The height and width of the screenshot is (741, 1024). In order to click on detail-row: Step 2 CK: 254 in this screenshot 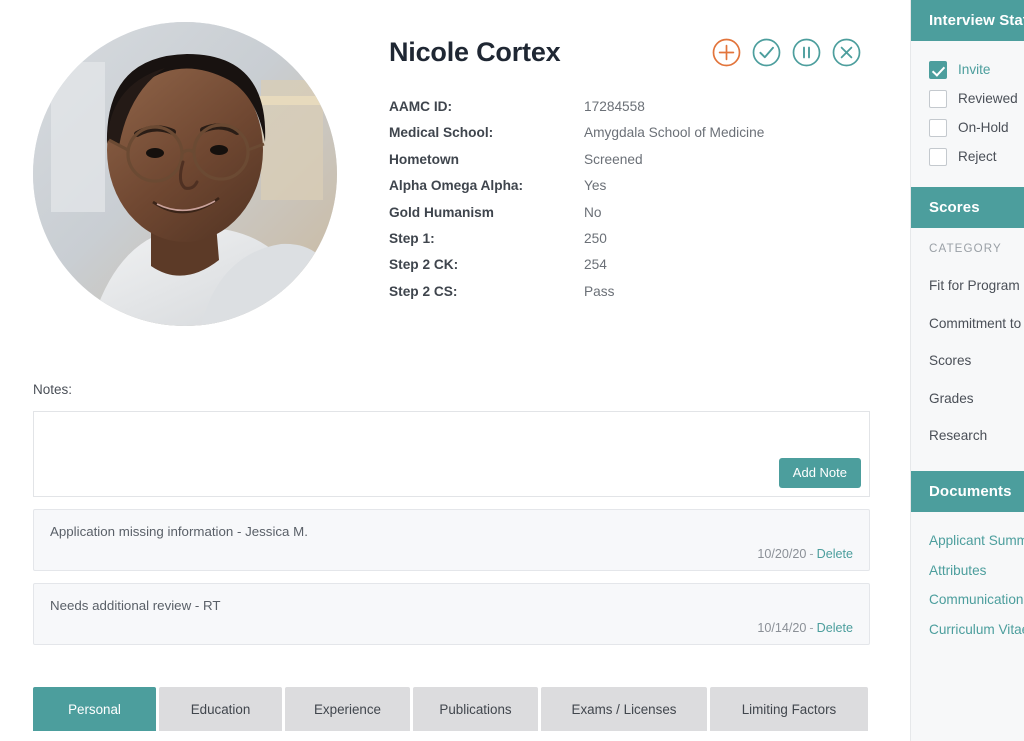, I will do `click(639, 270)`.